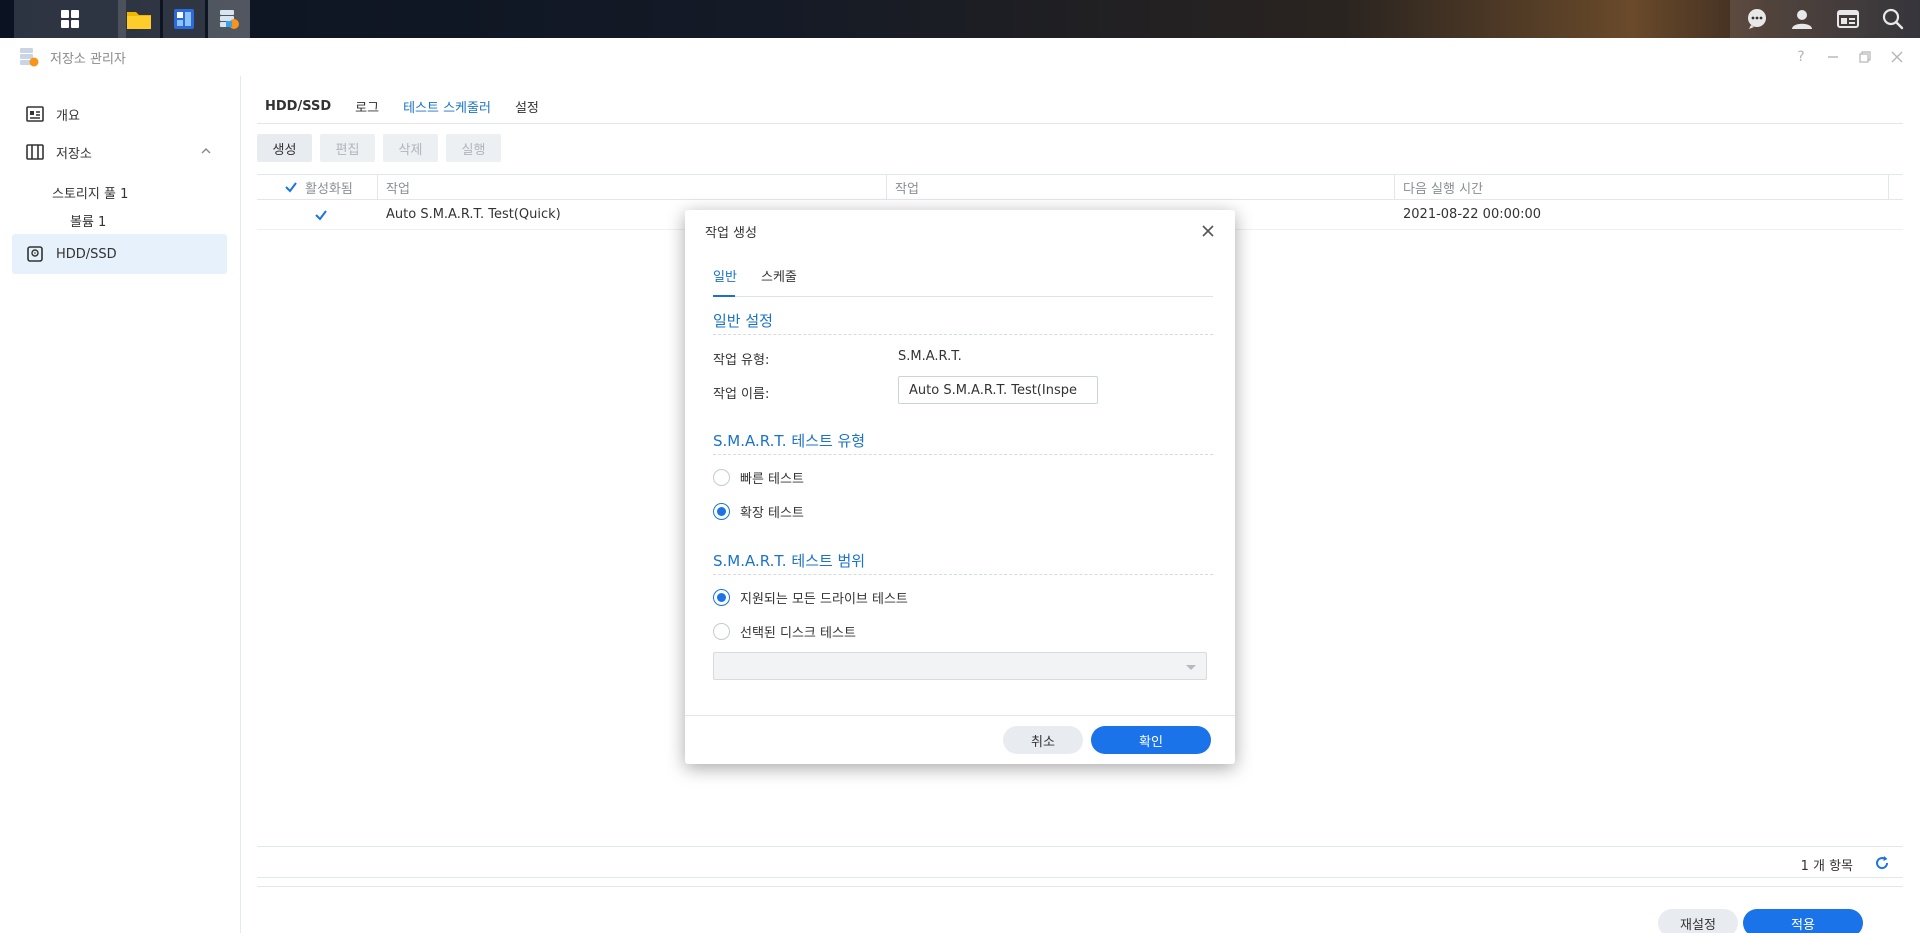 Image resolution: width=1920 pixels, height=933 pixels. What do you see at coordinates (1849, 57) in the screenshot?
I see `window-controls: ?` at bounding box center [1849, 57].